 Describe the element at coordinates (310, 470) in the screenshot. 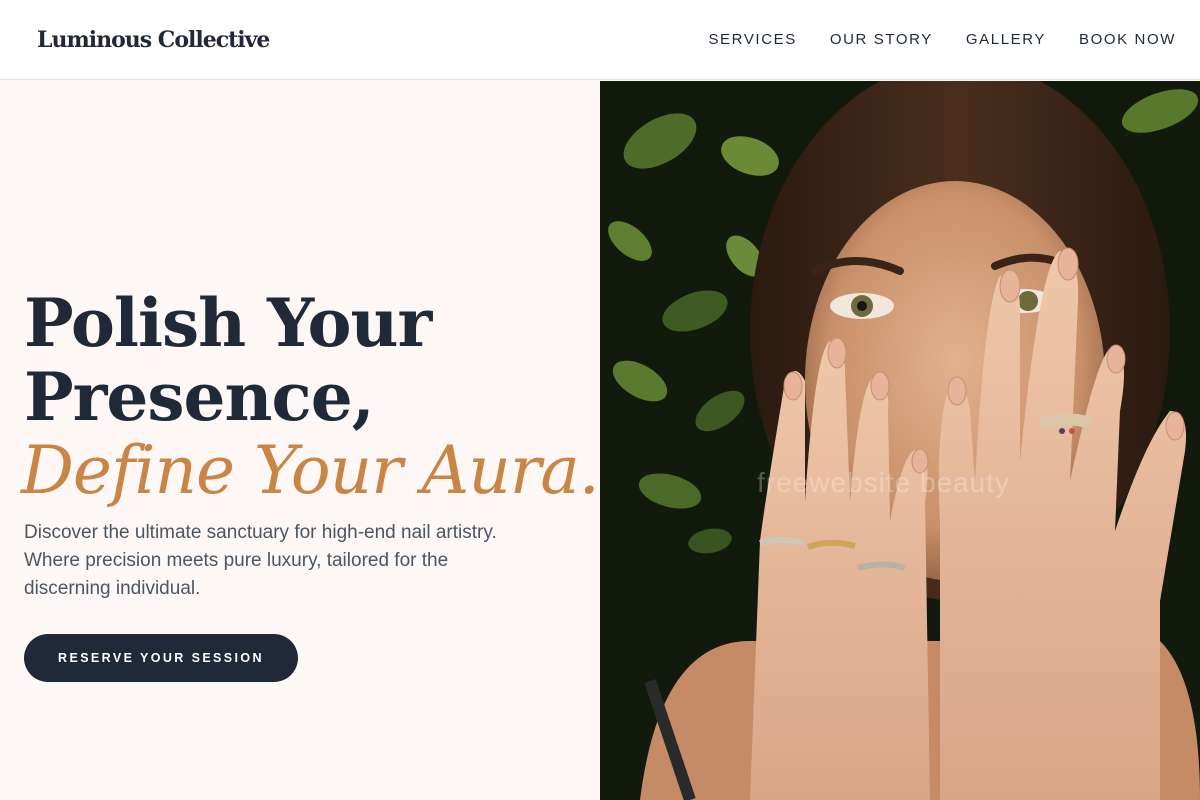

I see `headline-accent: Define Your Aura.` at that location.